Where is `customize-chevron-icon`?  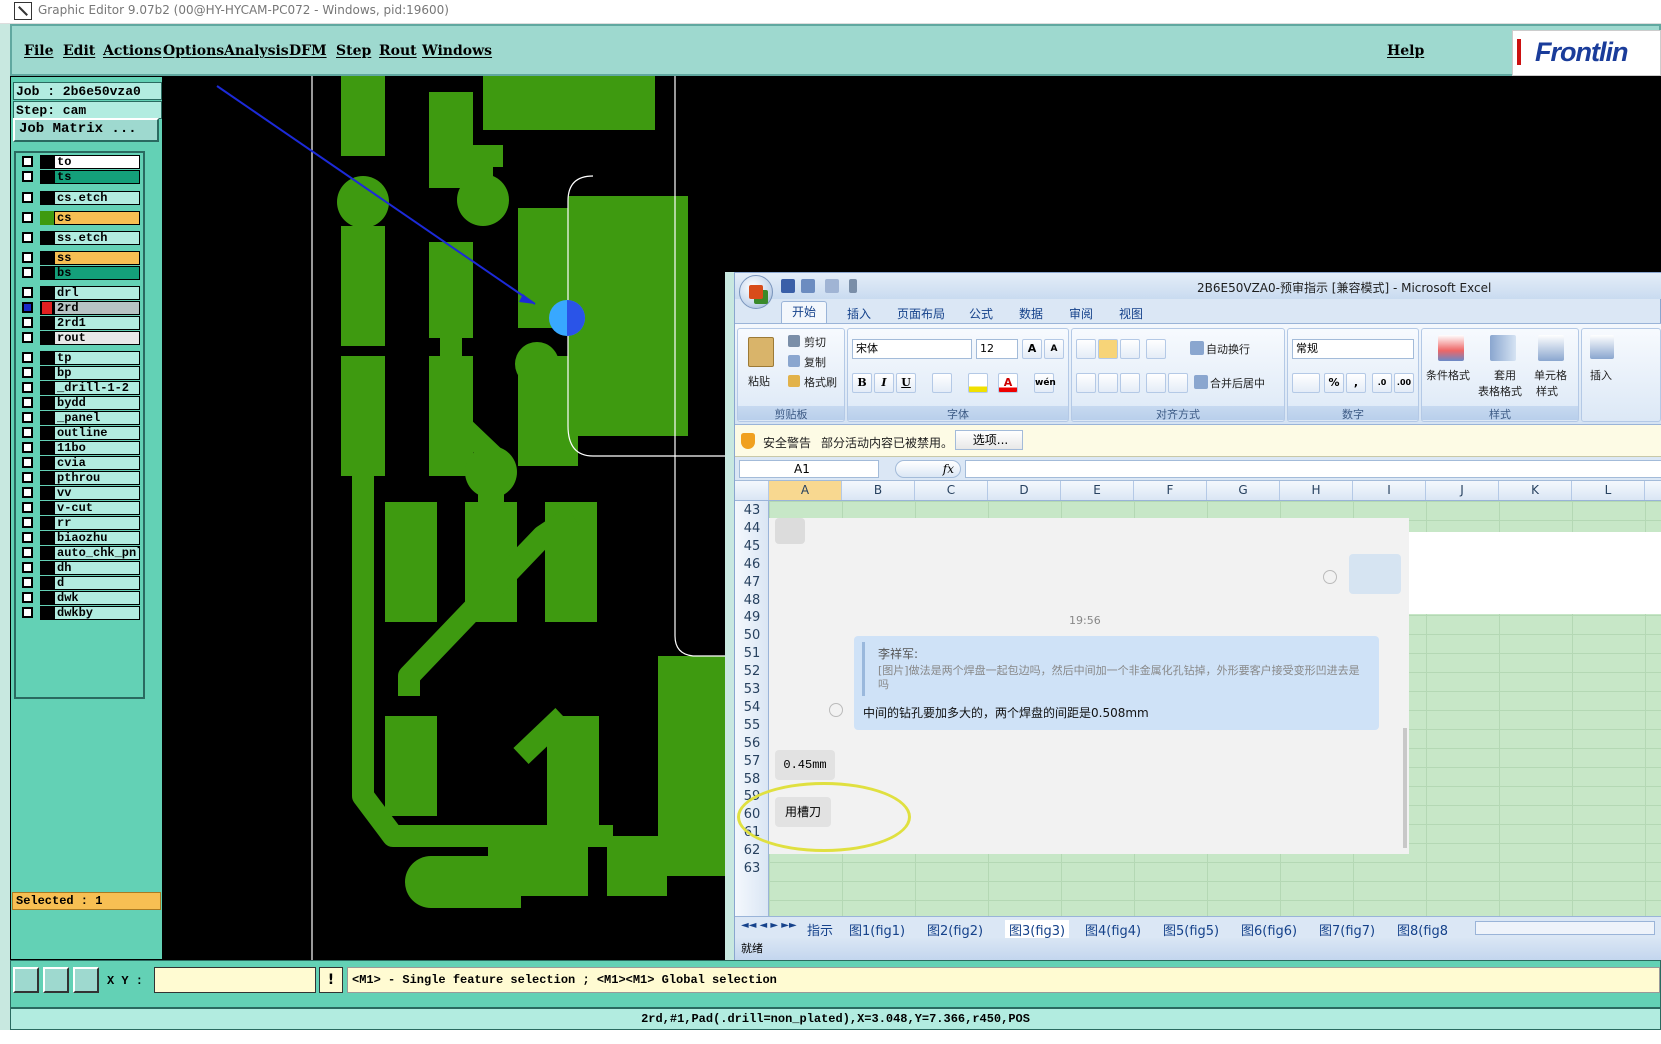
customize-chevron-icon is located at coordinates (853, 286).